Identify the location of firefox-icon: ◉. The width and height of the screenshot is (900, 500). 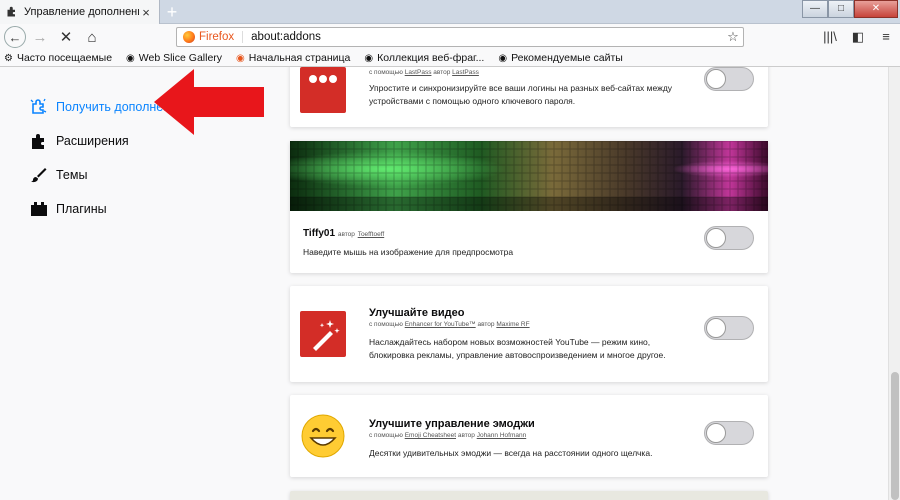
(240, 58).